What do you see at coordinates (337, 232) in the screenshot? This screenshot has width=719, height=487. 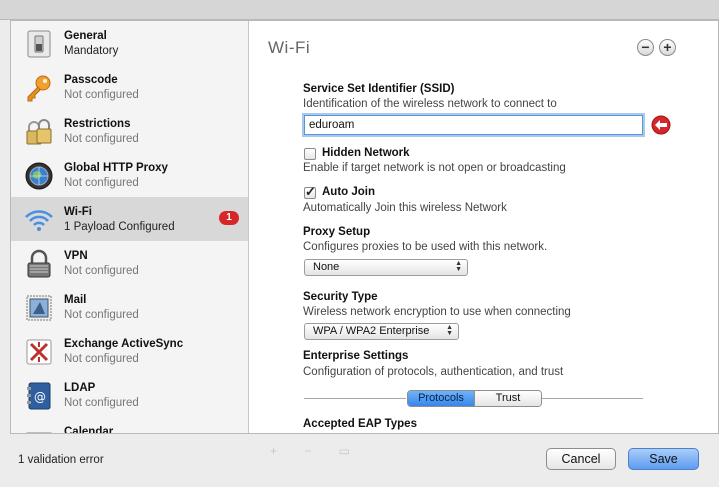 I see `proxy-setup-label: Proxy Setup` at bounding box center [337, 232].